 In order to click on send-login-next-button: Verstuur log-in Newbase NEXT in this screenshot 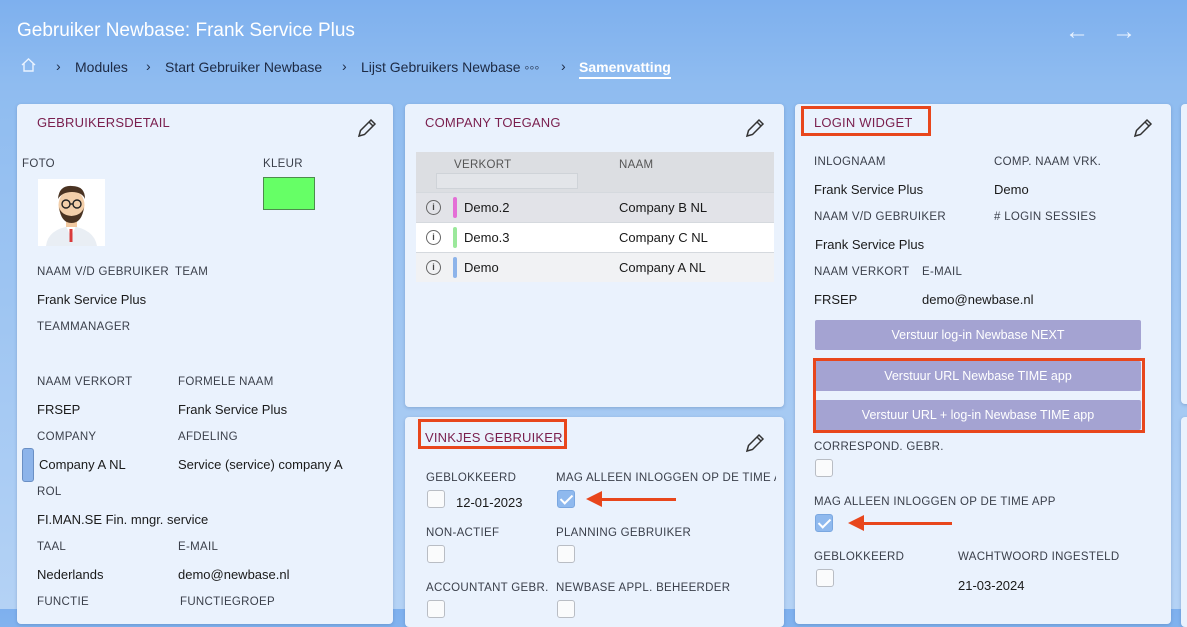, I will do `click(978, 335)`.